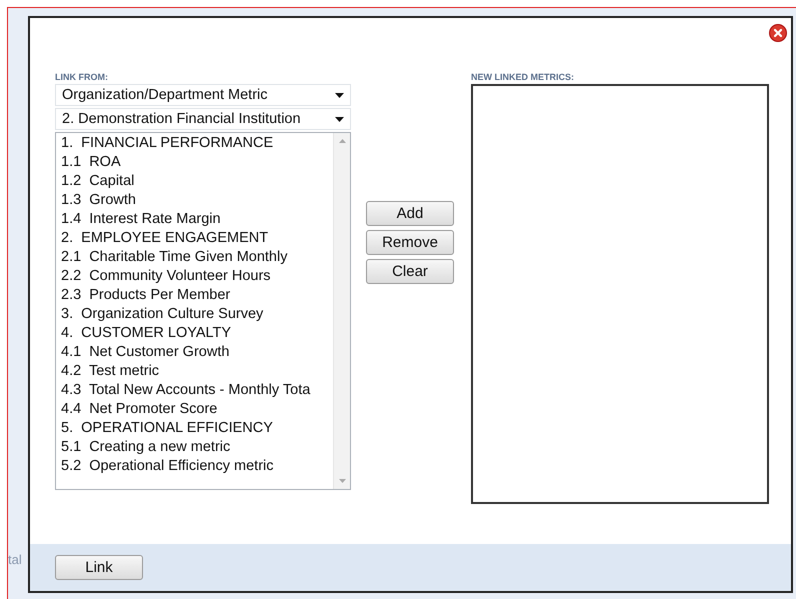  I want to click on list-item: 1.2 Capital, so click(197, 181).